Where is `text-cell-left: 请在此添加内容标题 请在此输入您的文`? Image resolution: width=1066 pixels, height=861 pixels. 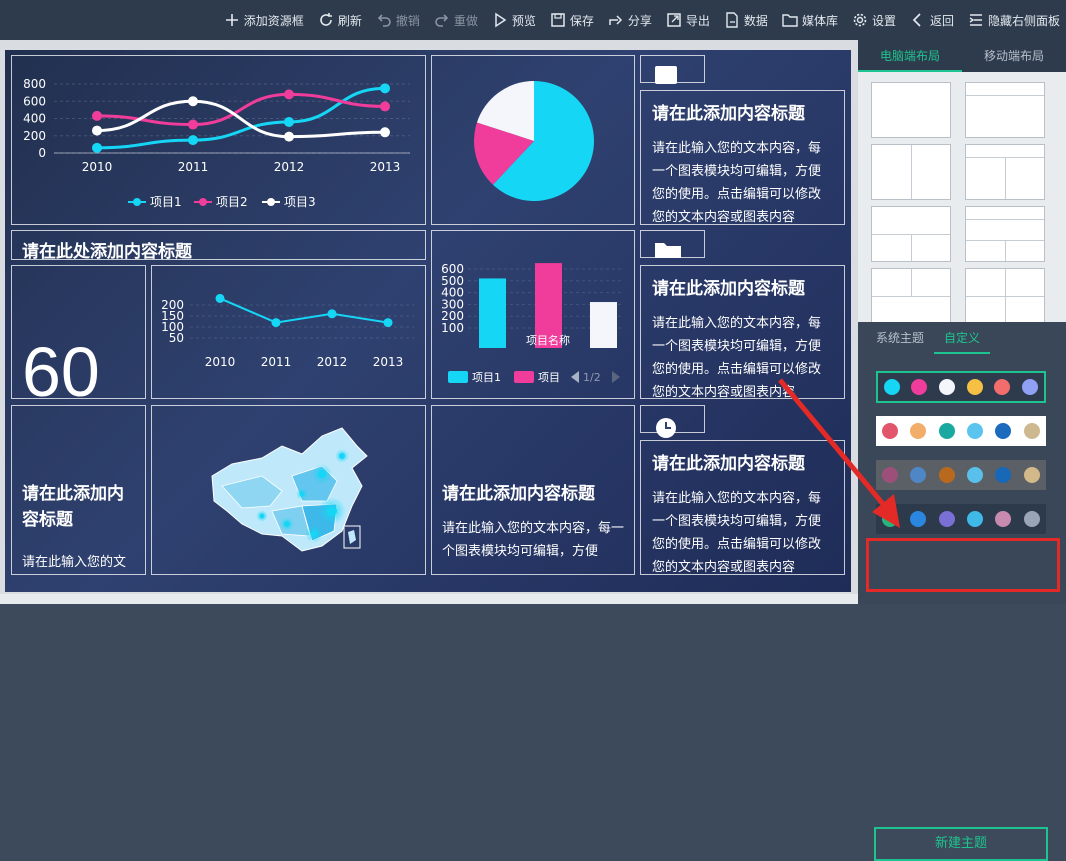 text-cell-left: 请在此添加内容标题 请在此输入您的文 is located at coordinates (78, 490).